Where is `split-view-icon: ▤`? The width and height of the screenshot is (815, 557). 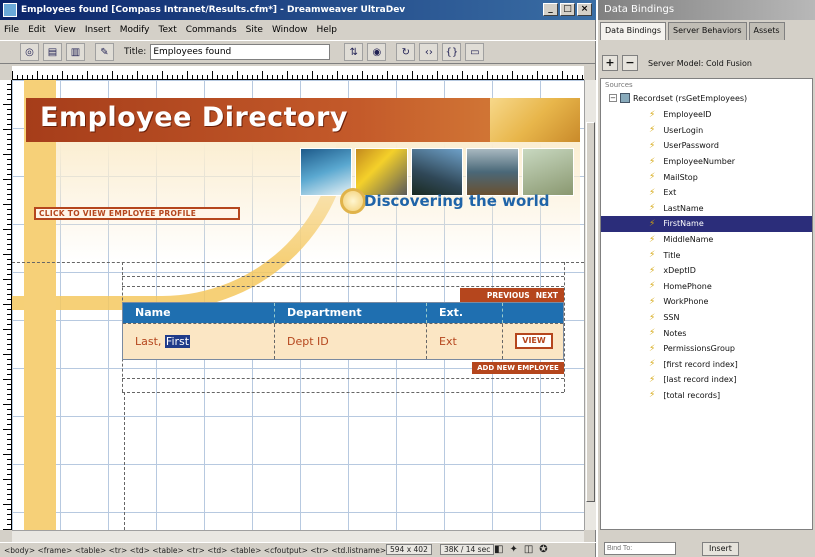
split-view-icon: ▤ is located at coordinates (52, 52).